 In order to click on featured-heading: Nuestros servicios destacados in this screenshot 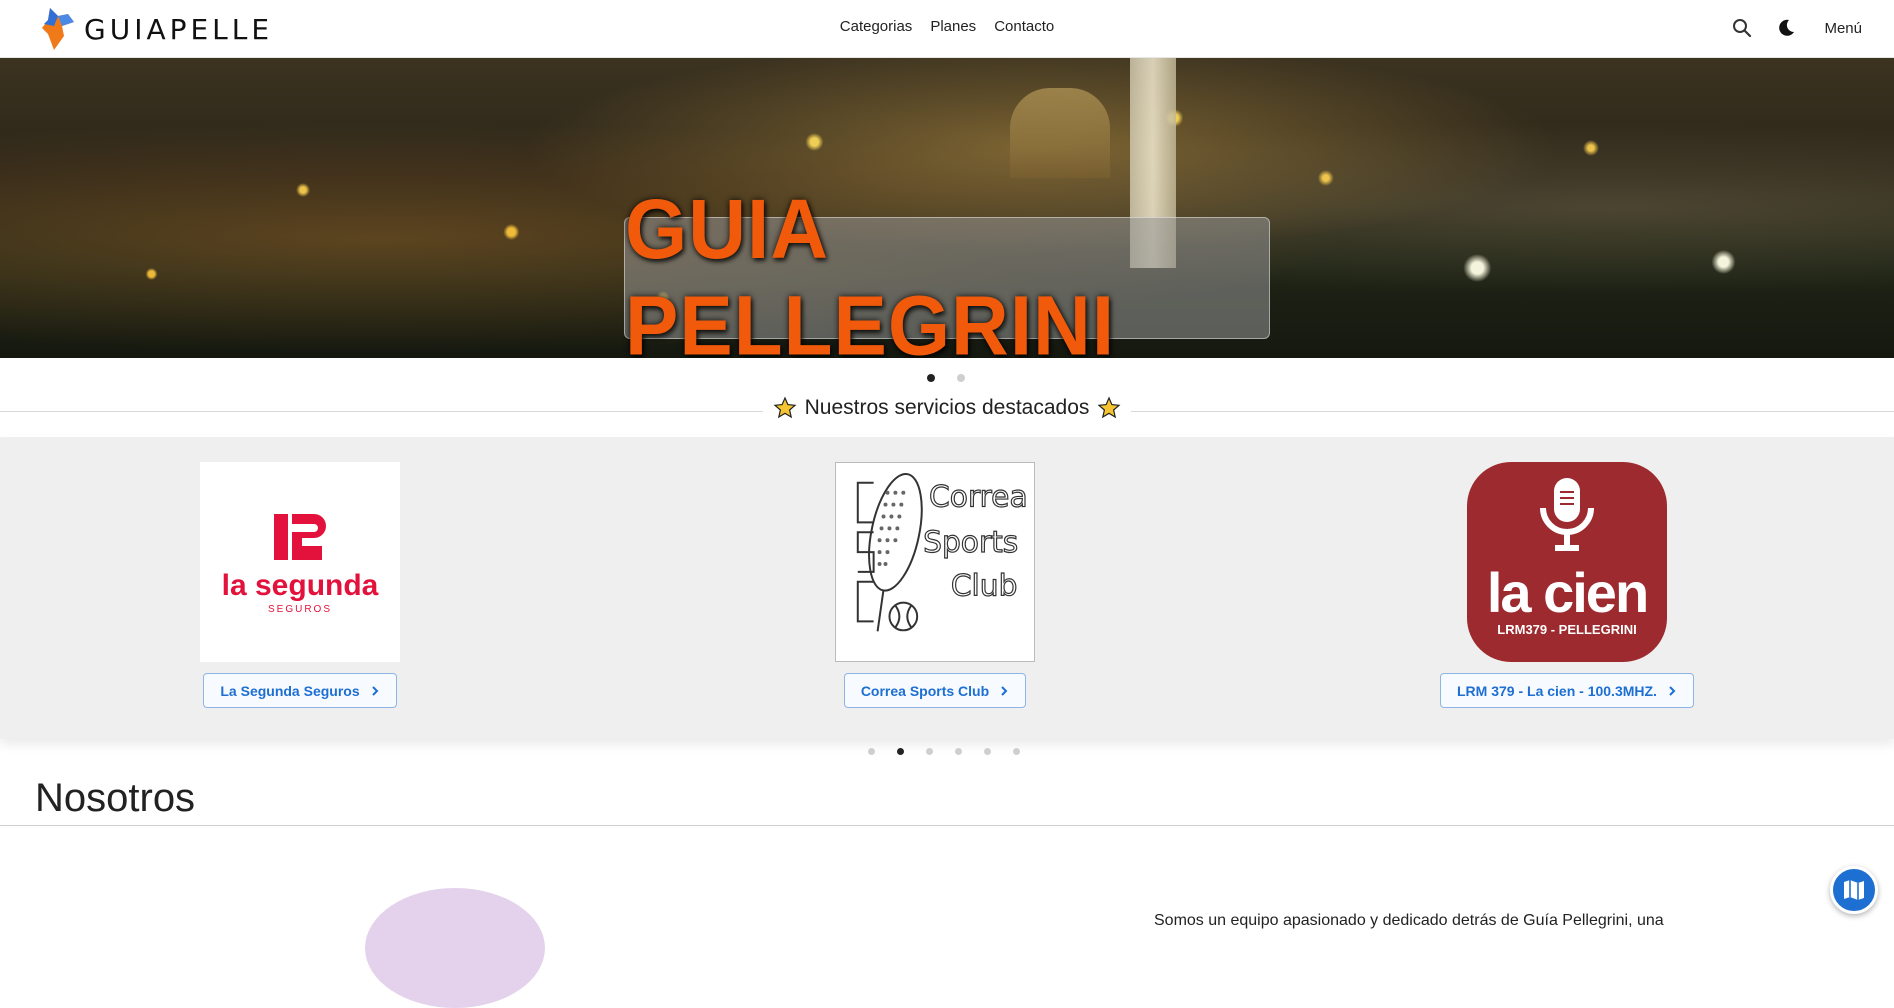, I will do `click(947, 408)`.